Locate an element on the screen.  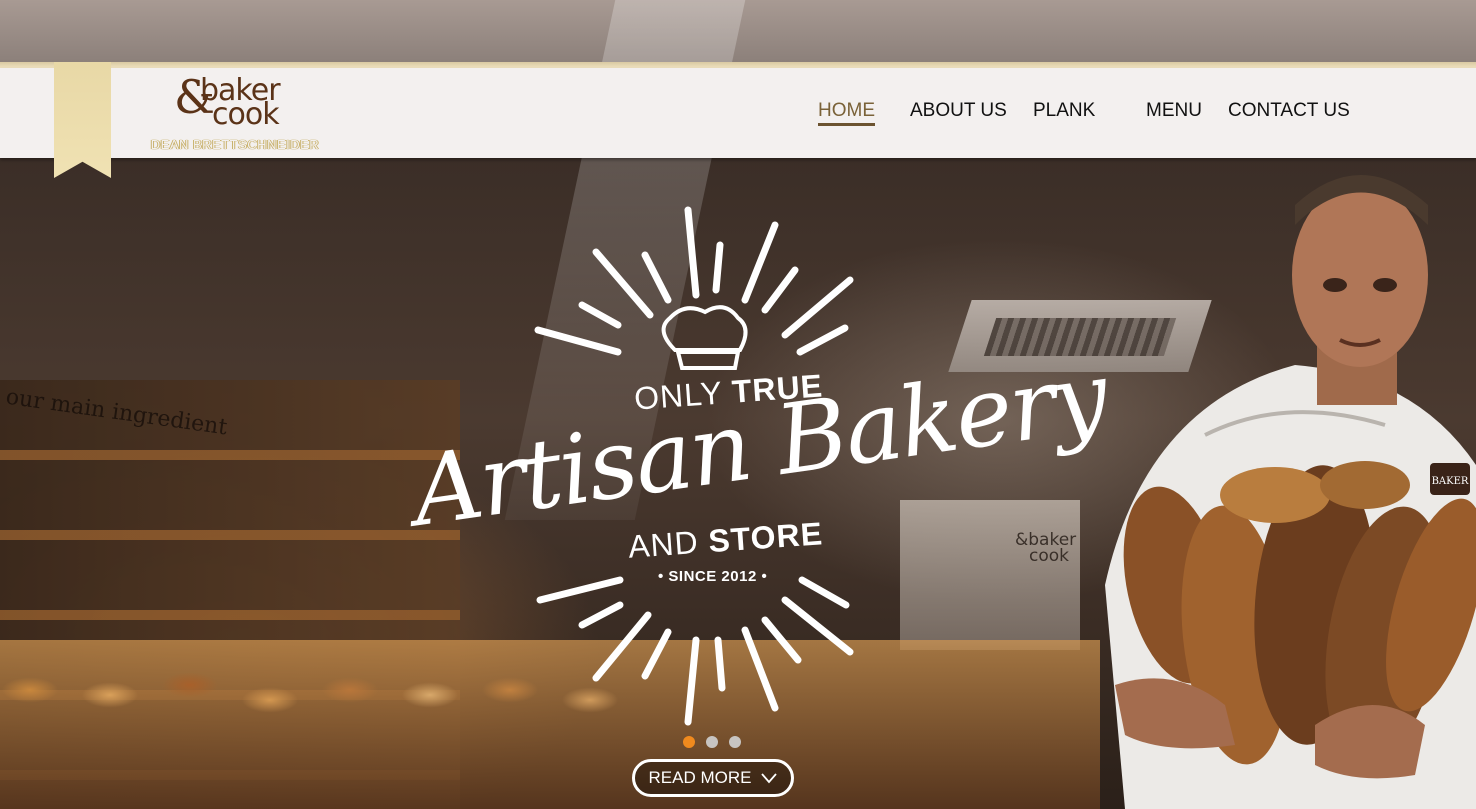
logo-cook: cook is located at coordinates (246, 114).